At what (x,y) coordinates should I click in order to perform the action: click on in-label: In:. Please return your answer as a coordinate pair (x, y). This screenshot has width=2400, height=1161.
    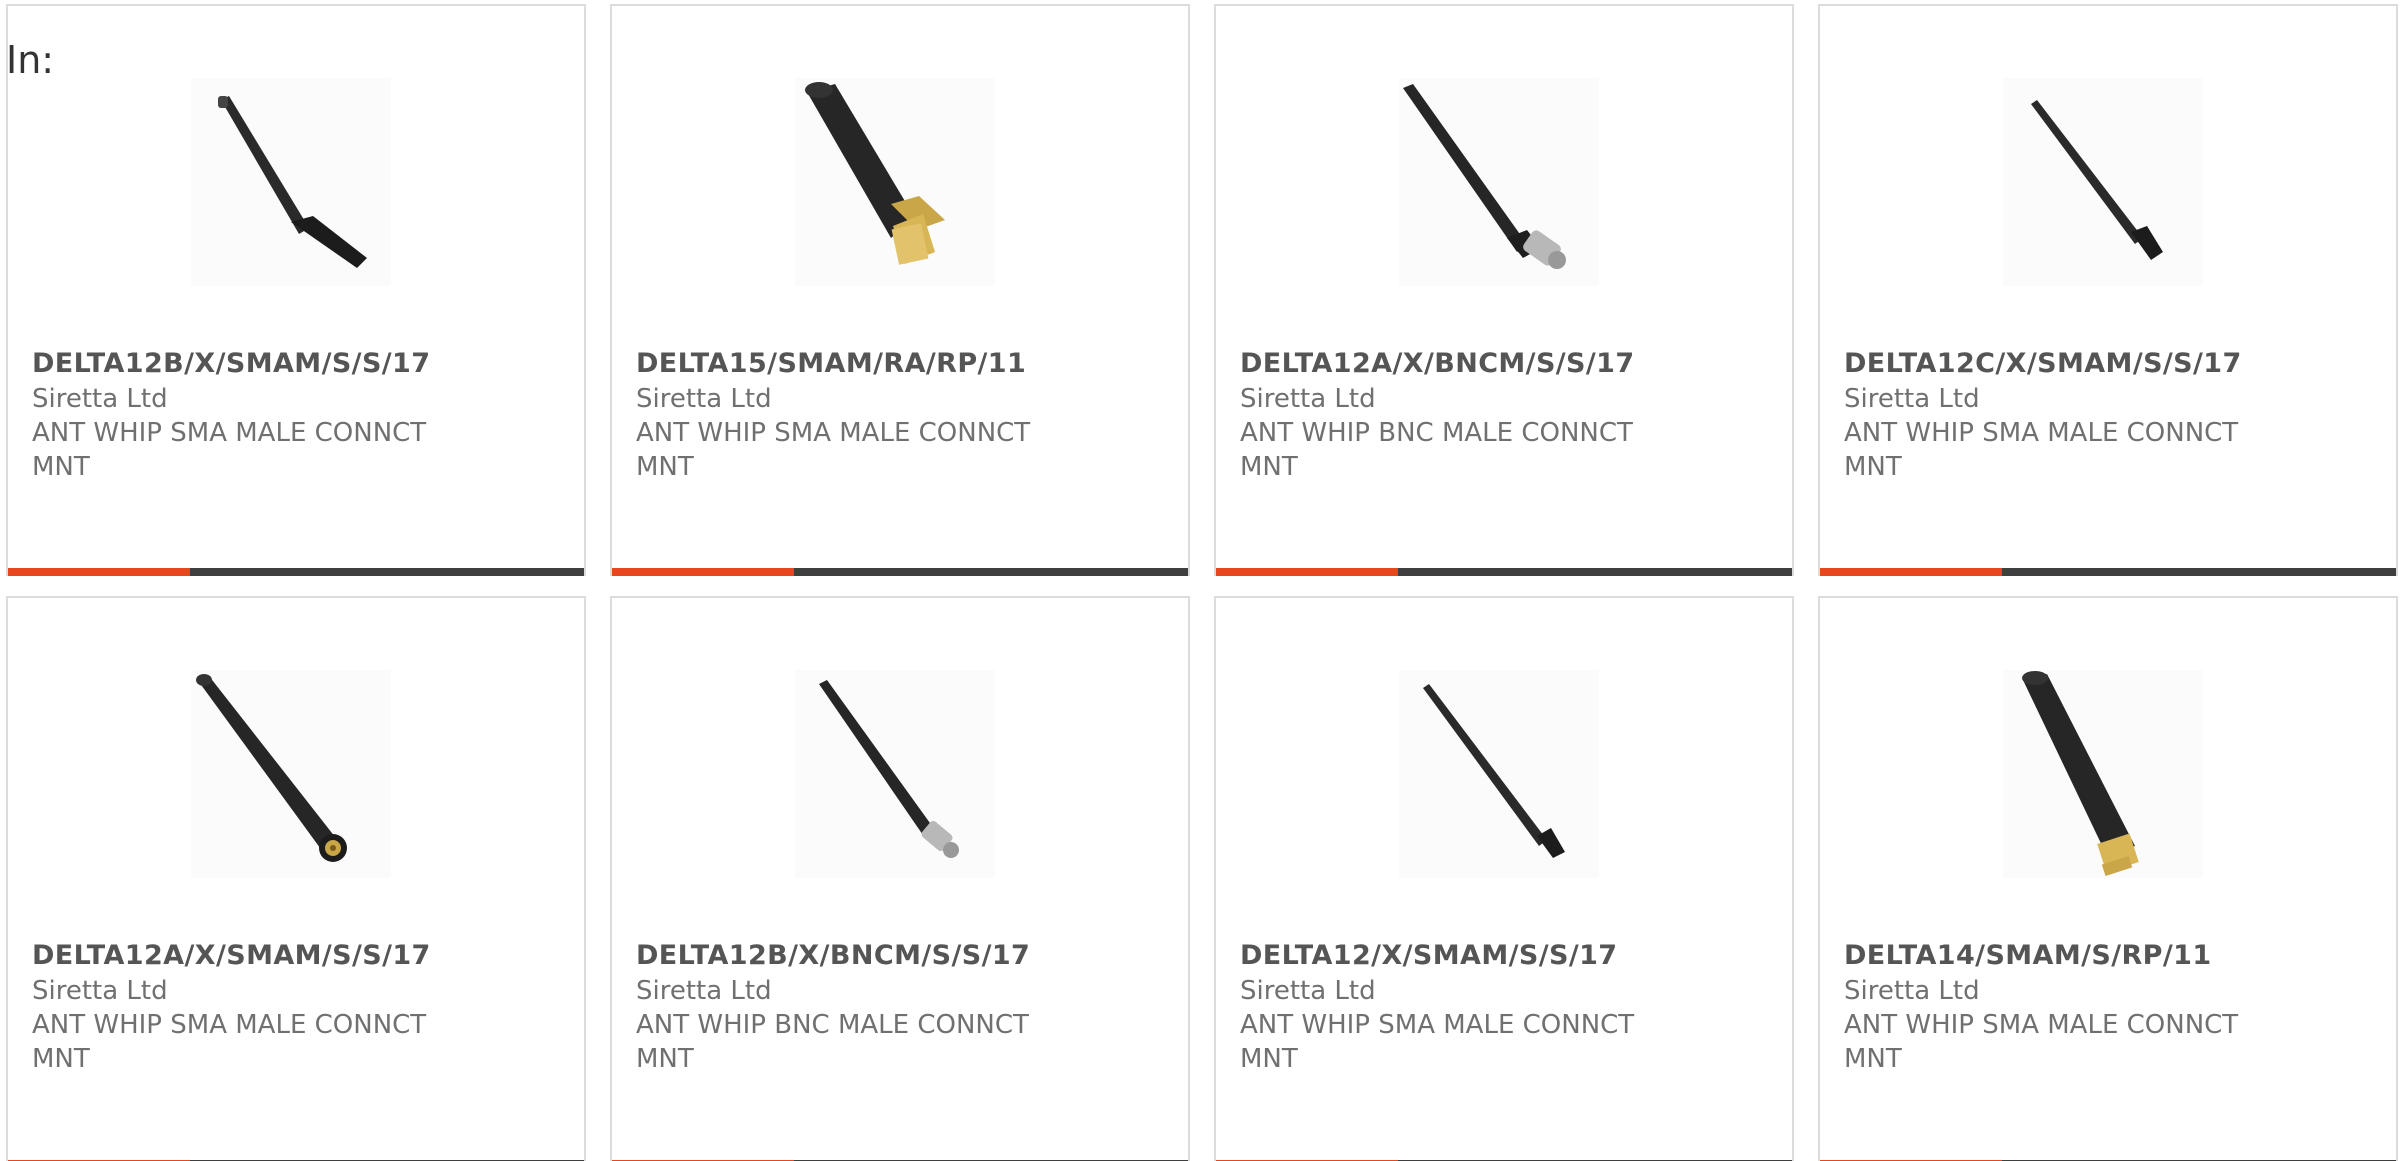
    Looking at the image, I should click on (30, 60).